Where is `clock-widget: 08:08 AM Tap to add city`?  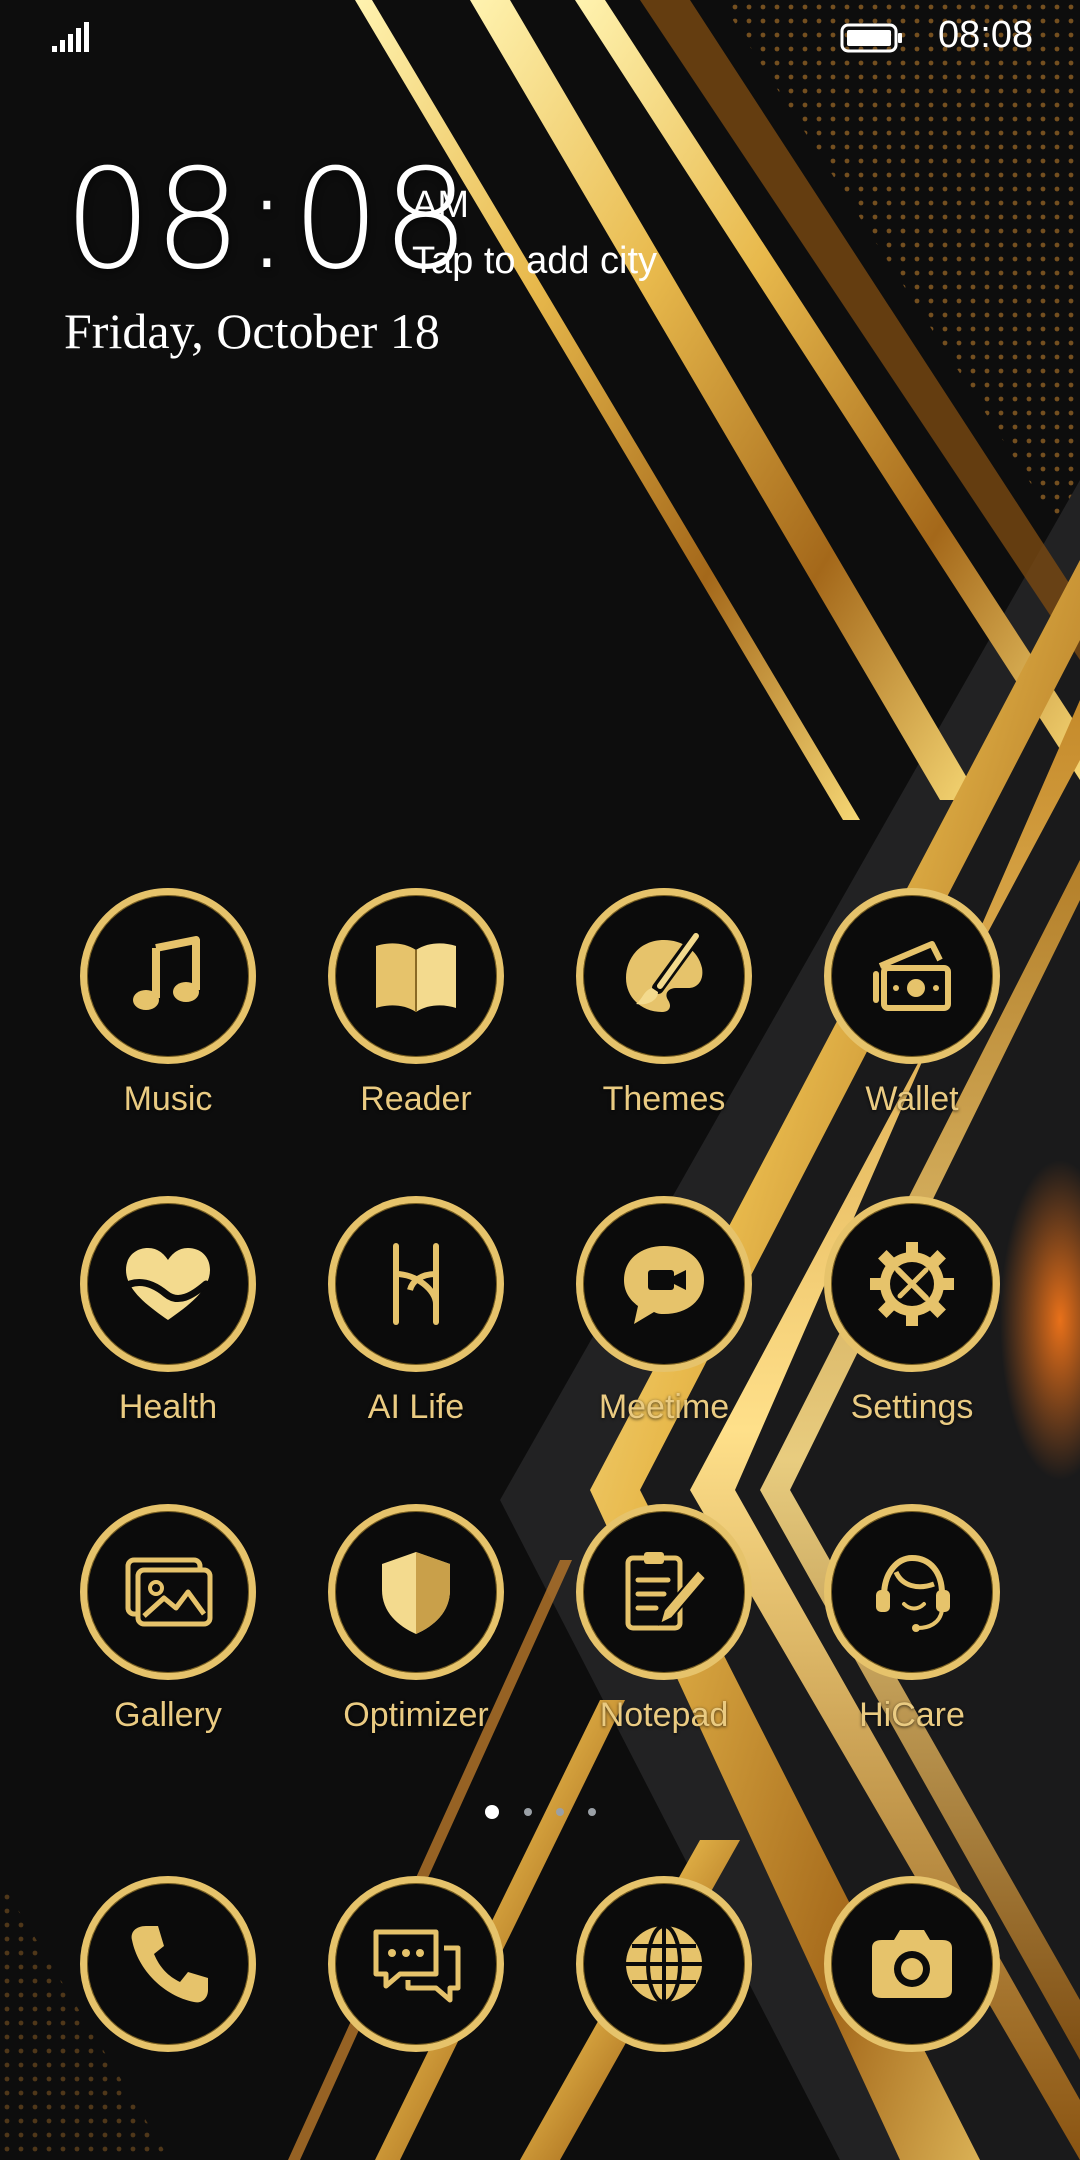 clock-widget: 08:08 AM Tap to add city is located at coordinates (360, 220).